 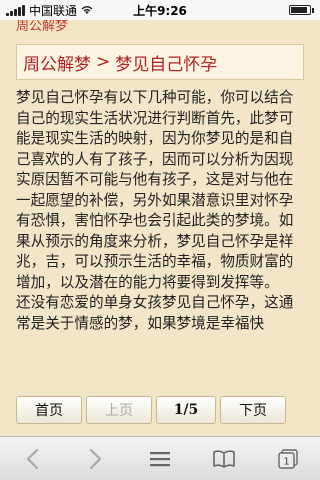 What do you see at coordinates (186, 410) in the screenshot?
I see `page-count: 1/5` at bounding box center [186, 410].